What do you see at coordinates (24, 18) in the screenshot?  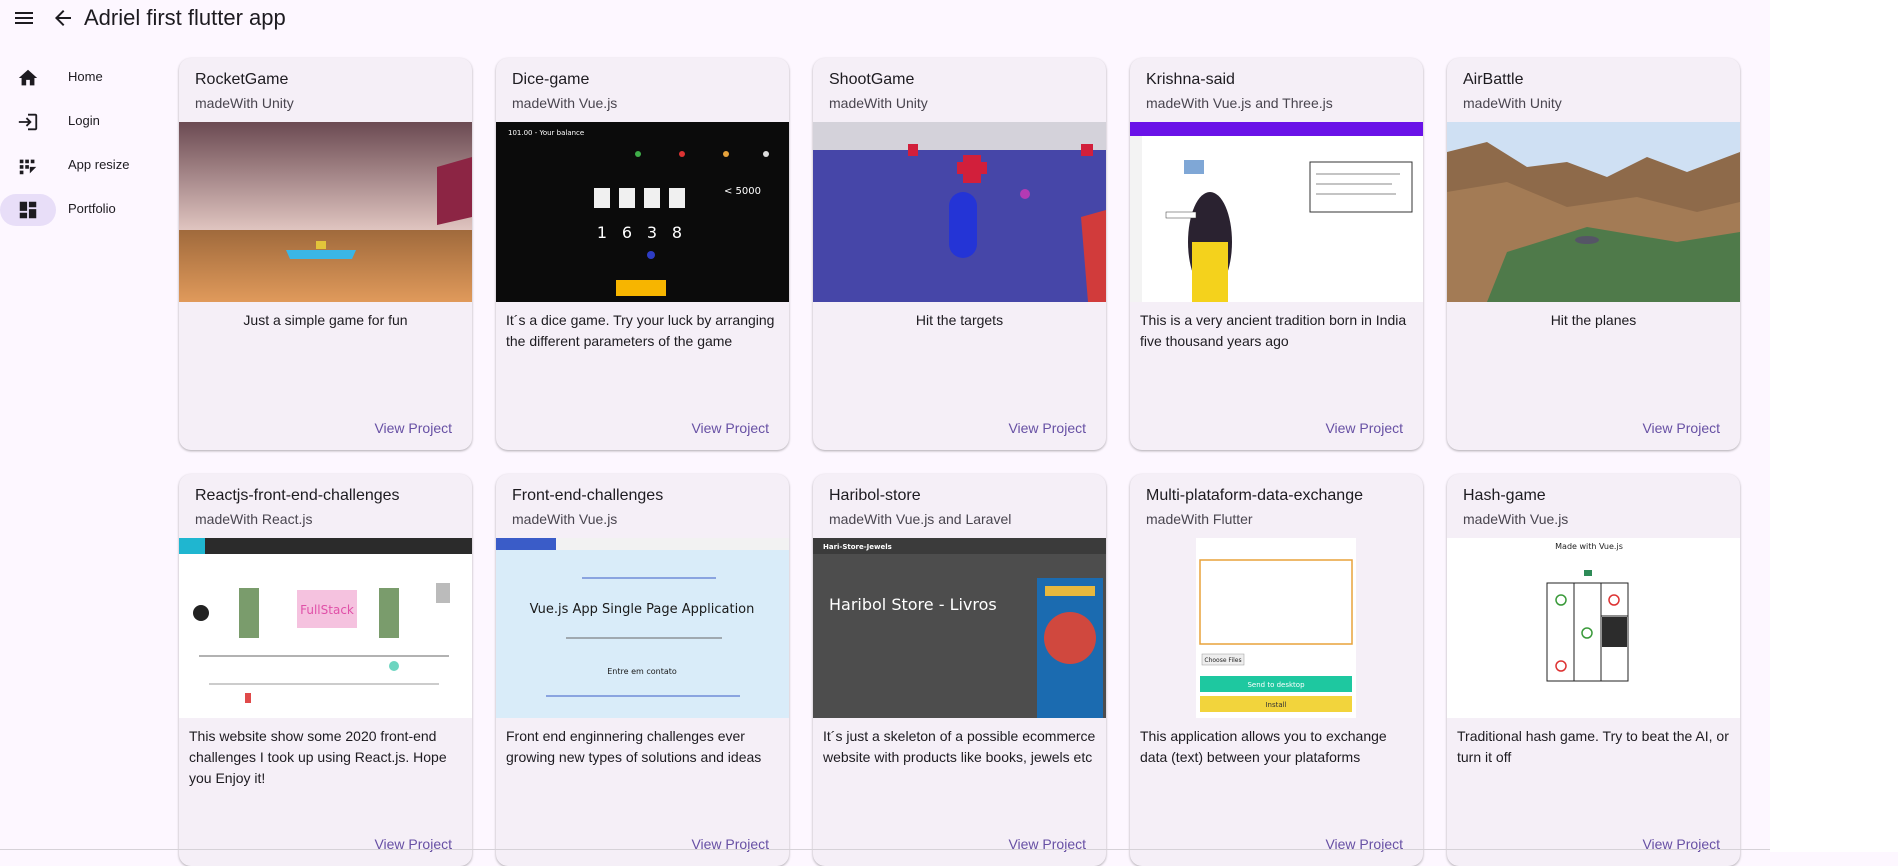 I see `menu-icon` at bounding box center [24, 18].